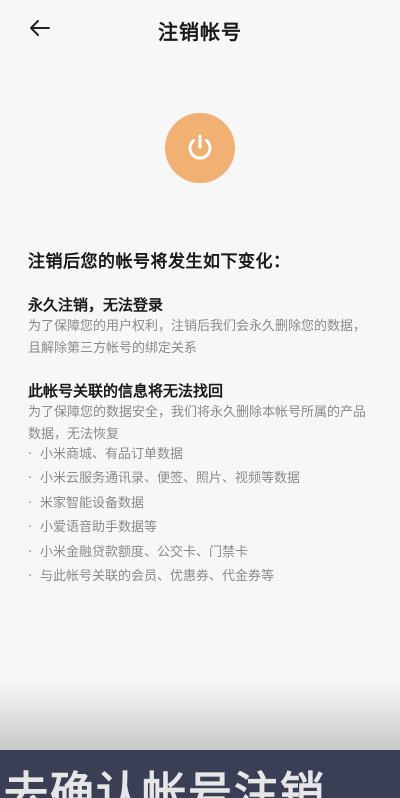  What do you see at coordinates (126, 391) in the screenshot?
I see `section-data-title: 此帐号关联的信息将无法找回` at bounding box center [126, 391].